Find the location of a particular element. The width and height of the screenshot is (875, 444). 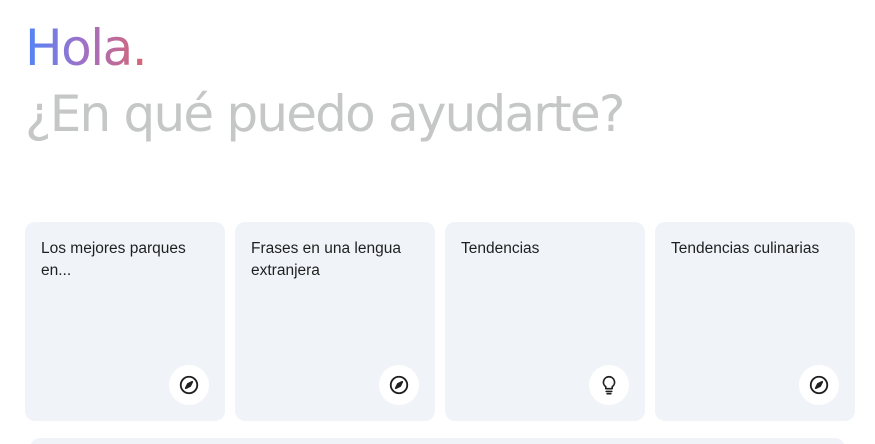

prompt-input-bar is located at coordinates (437, 441).